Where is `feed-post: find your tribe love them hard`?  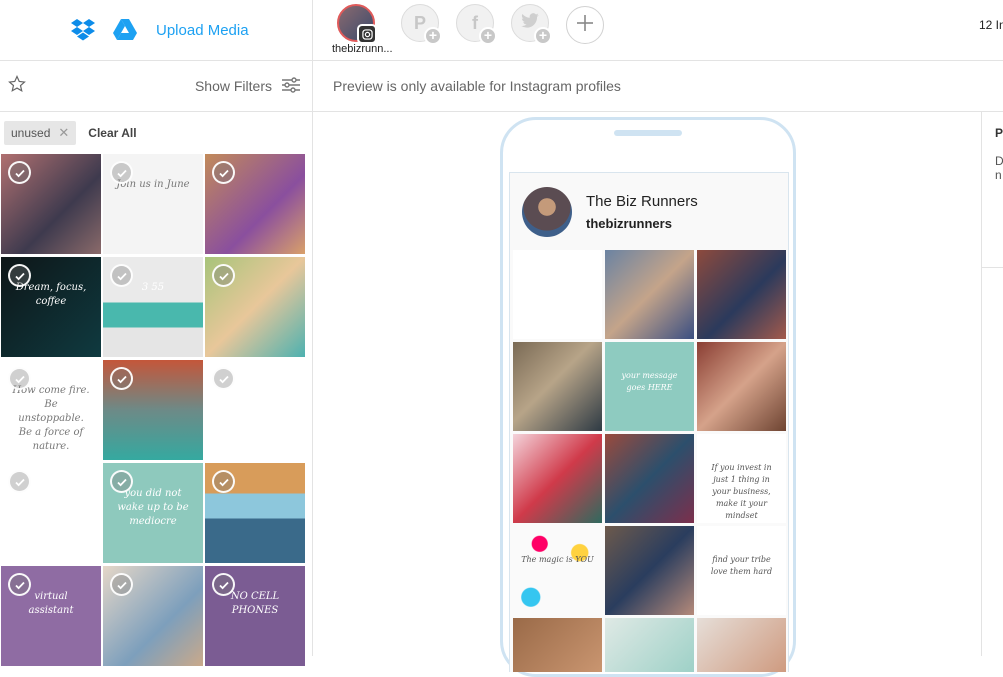
feed-post: find your tribe love them hard is located at coordinates (741, 570).